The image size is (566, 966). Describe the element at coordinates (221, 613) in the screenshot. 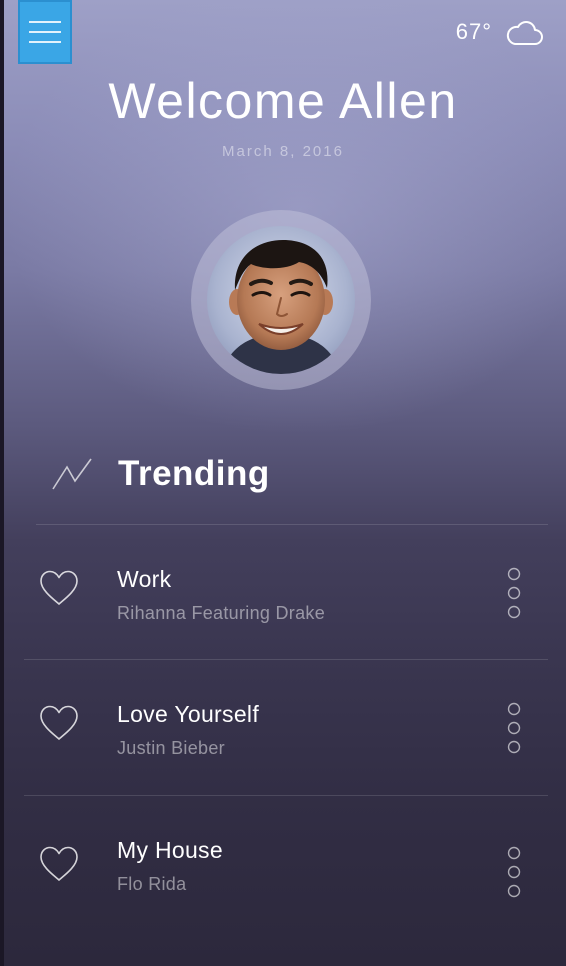

I see `song-artist: Rihanna Featuring Drake` at that location.